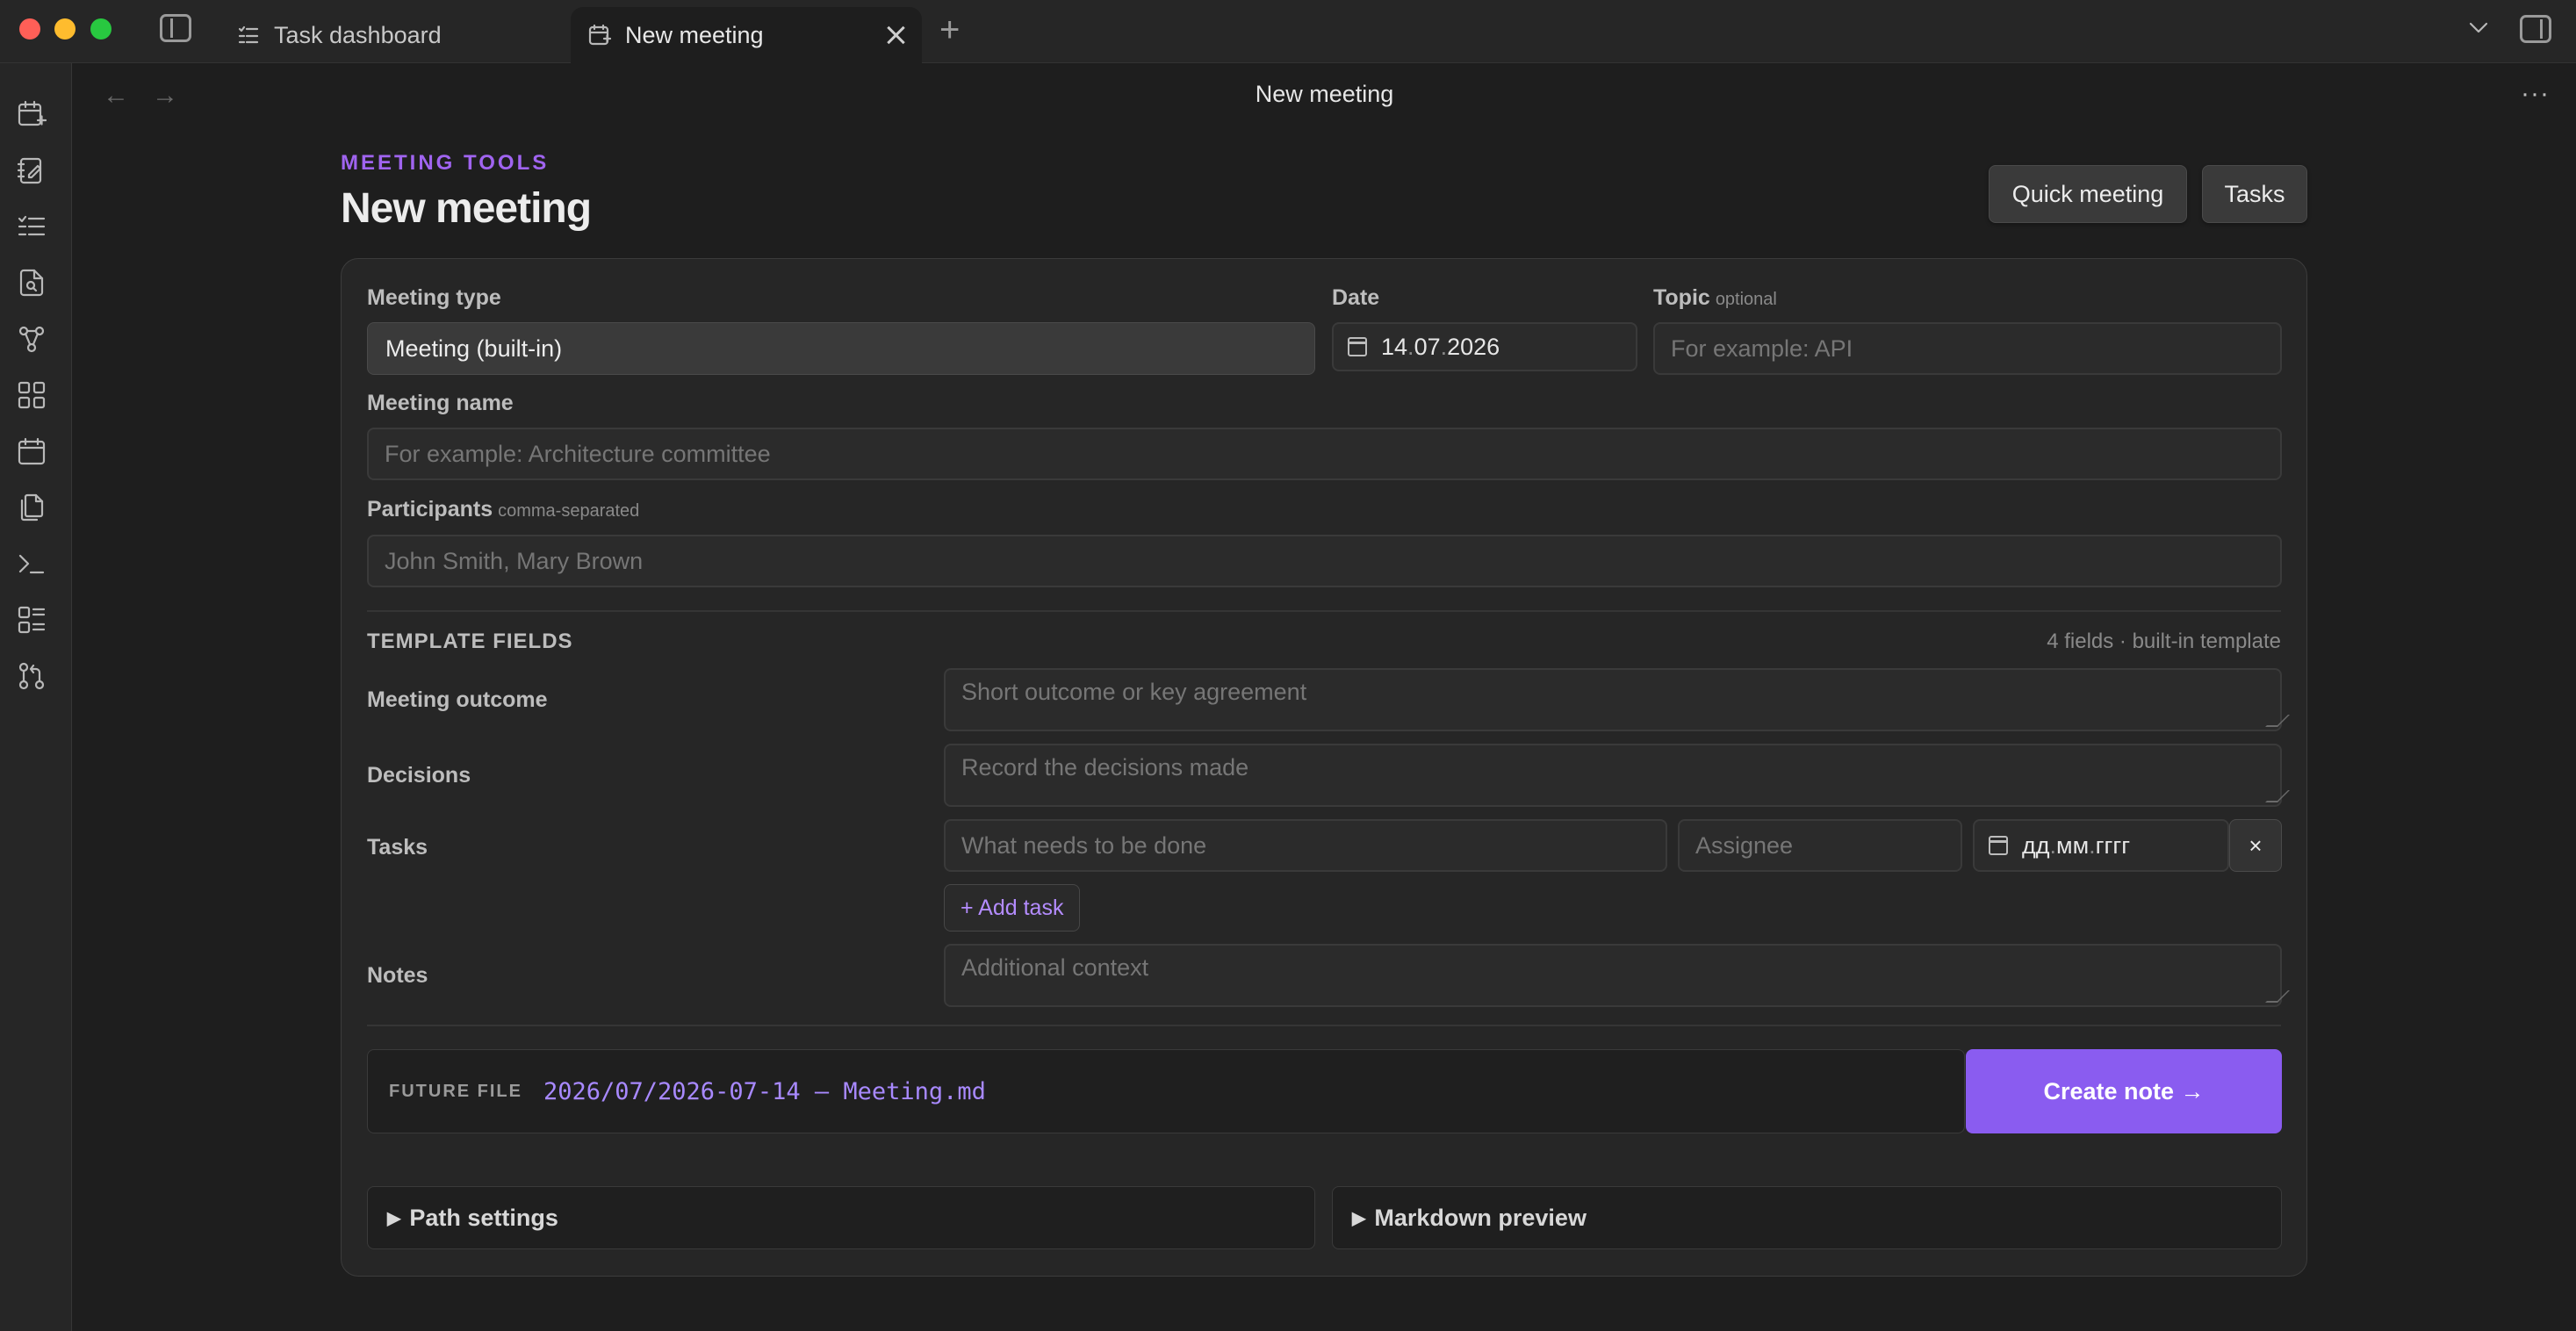 The width and height of the screenshot is (2576, 1331). I want to click on path-settings-toggle: ▶ Path settings, so click(841, 1217).